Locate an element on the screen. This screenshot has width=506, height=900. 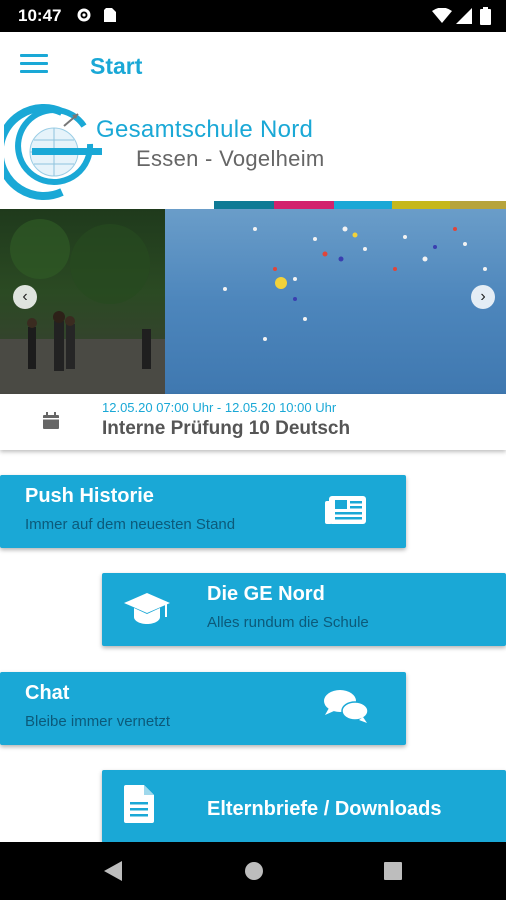
battery-icon is located at coordinates (485, 18).